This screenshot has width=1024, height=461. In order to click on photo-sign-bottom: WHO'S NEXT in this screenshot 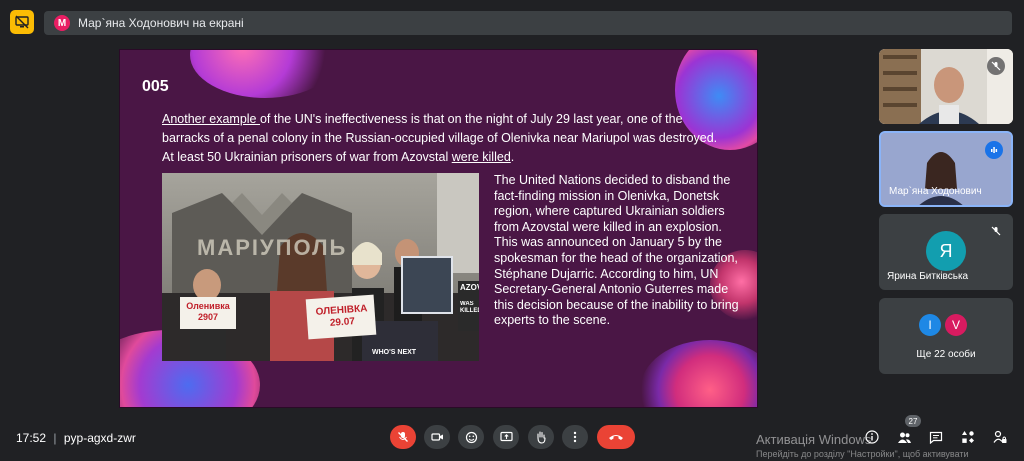, I will do `click(394, 352)`.